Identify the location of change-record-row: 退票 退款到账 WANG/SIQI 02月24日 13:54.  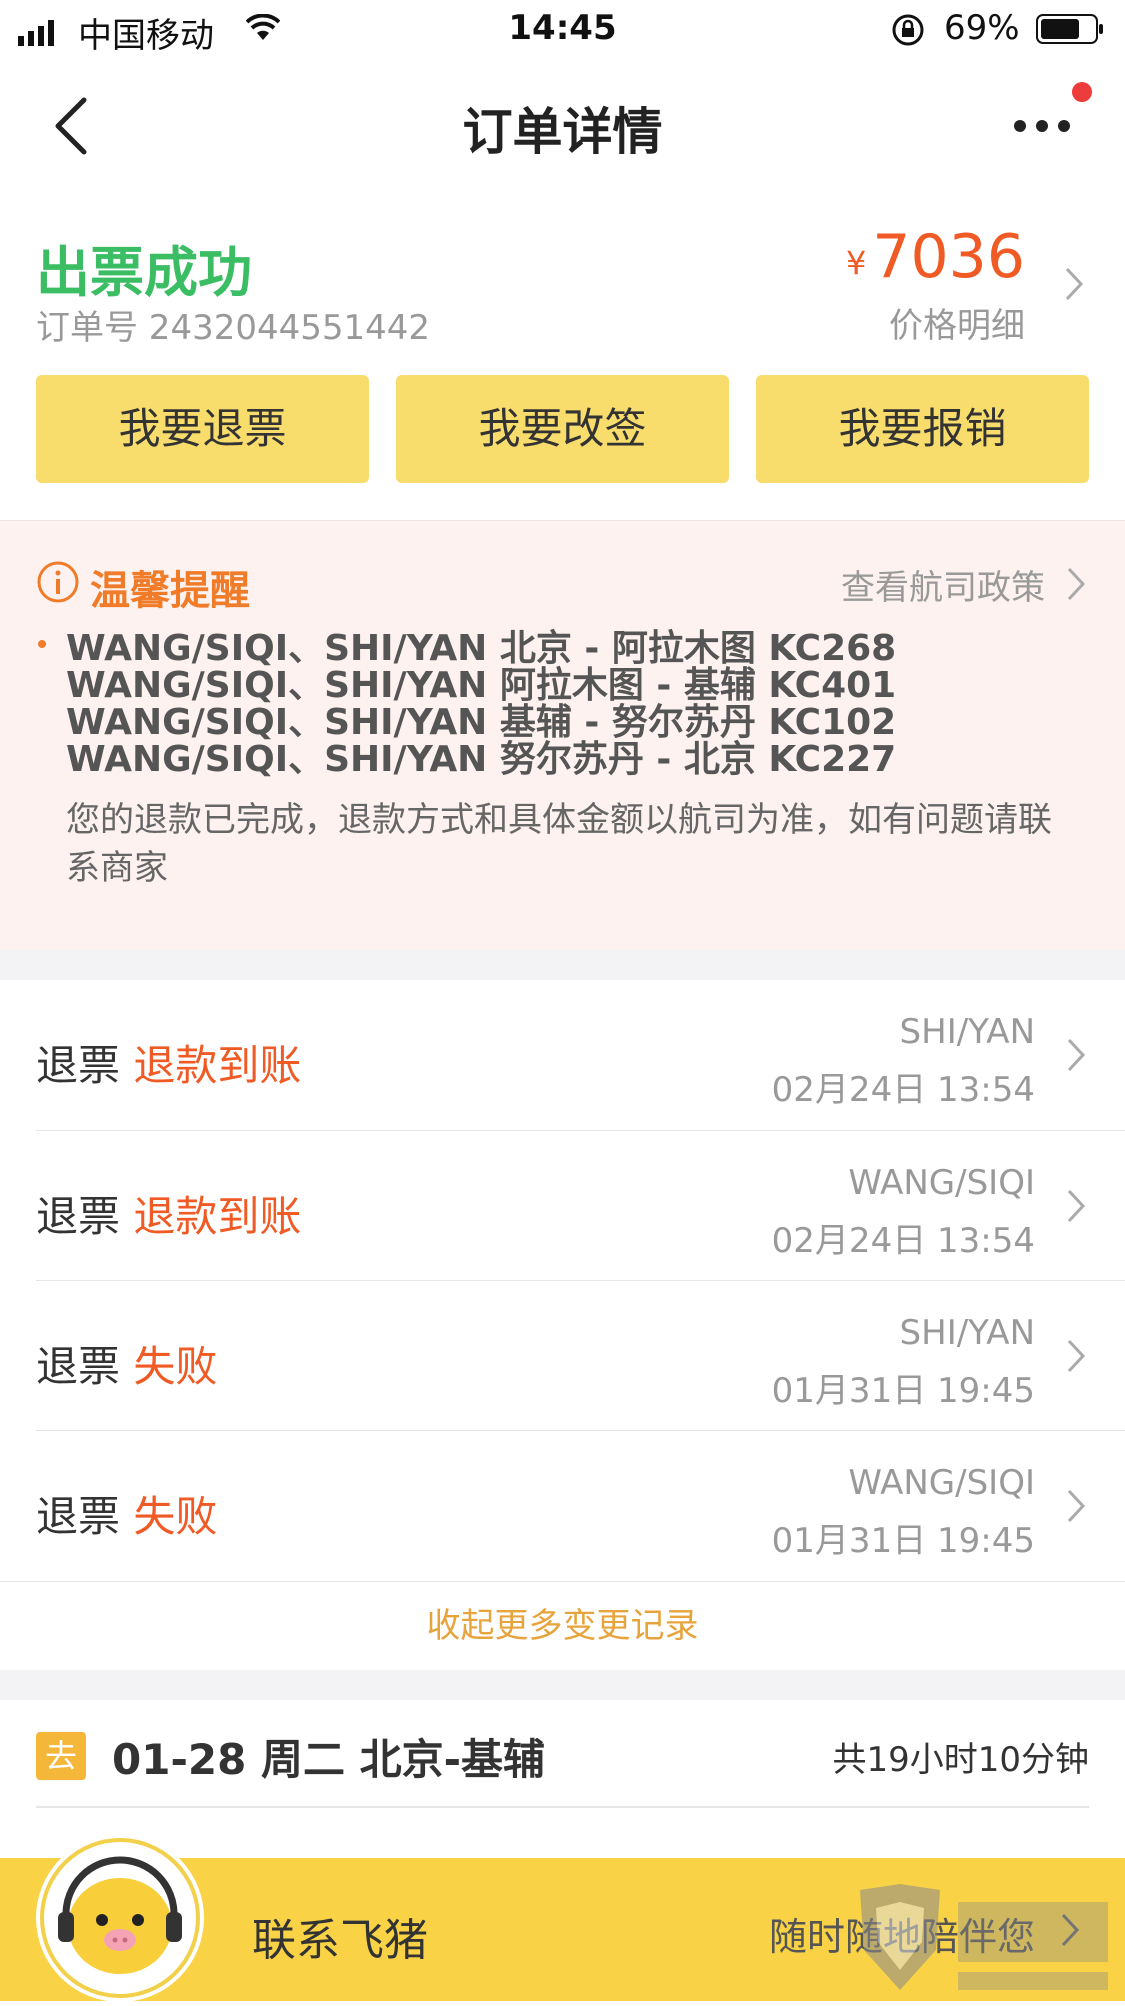
(562, 1206).